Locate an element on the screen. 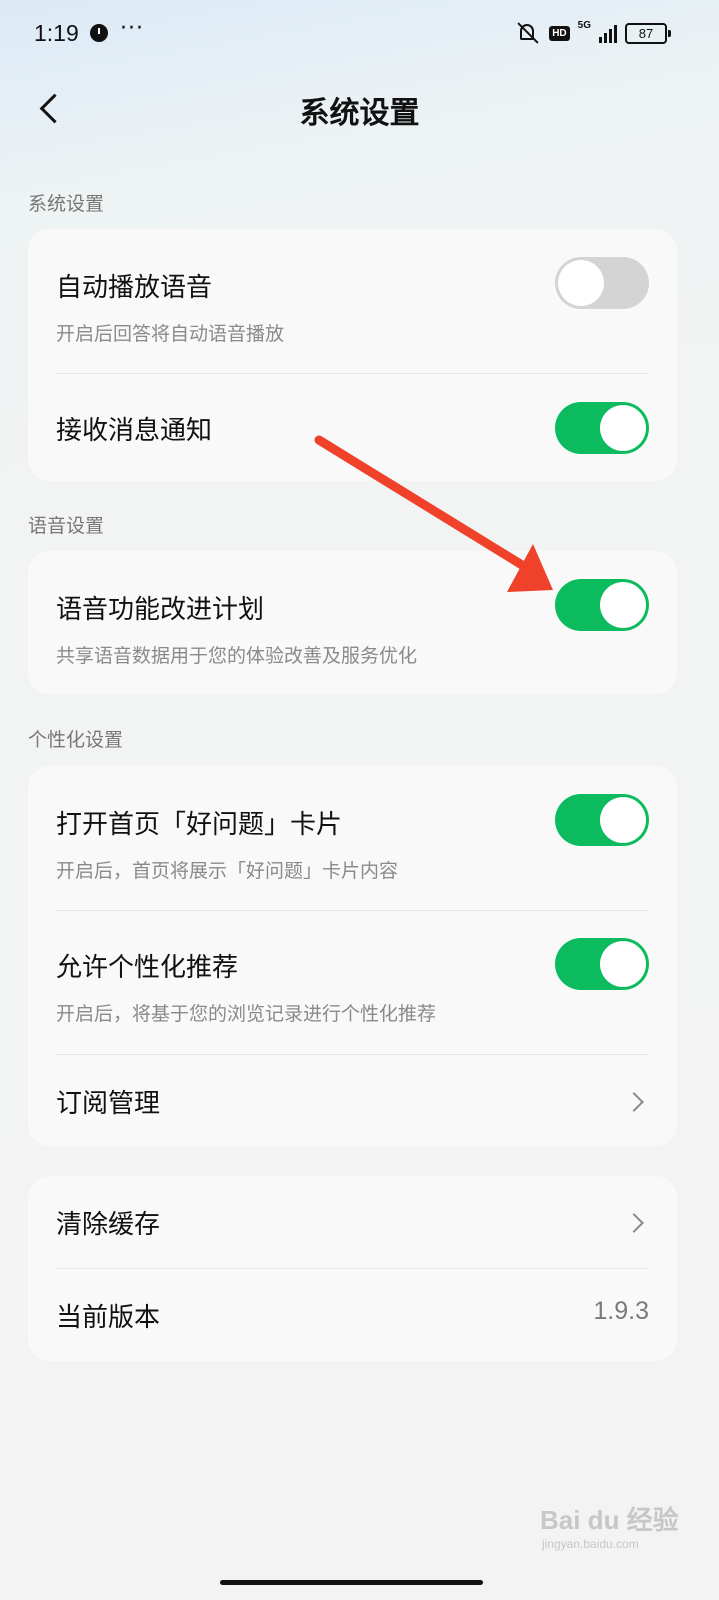 Image resolution: width=719 pixels, height=1600 pixels. annotation-arrow is located at coordinates (433, 513).